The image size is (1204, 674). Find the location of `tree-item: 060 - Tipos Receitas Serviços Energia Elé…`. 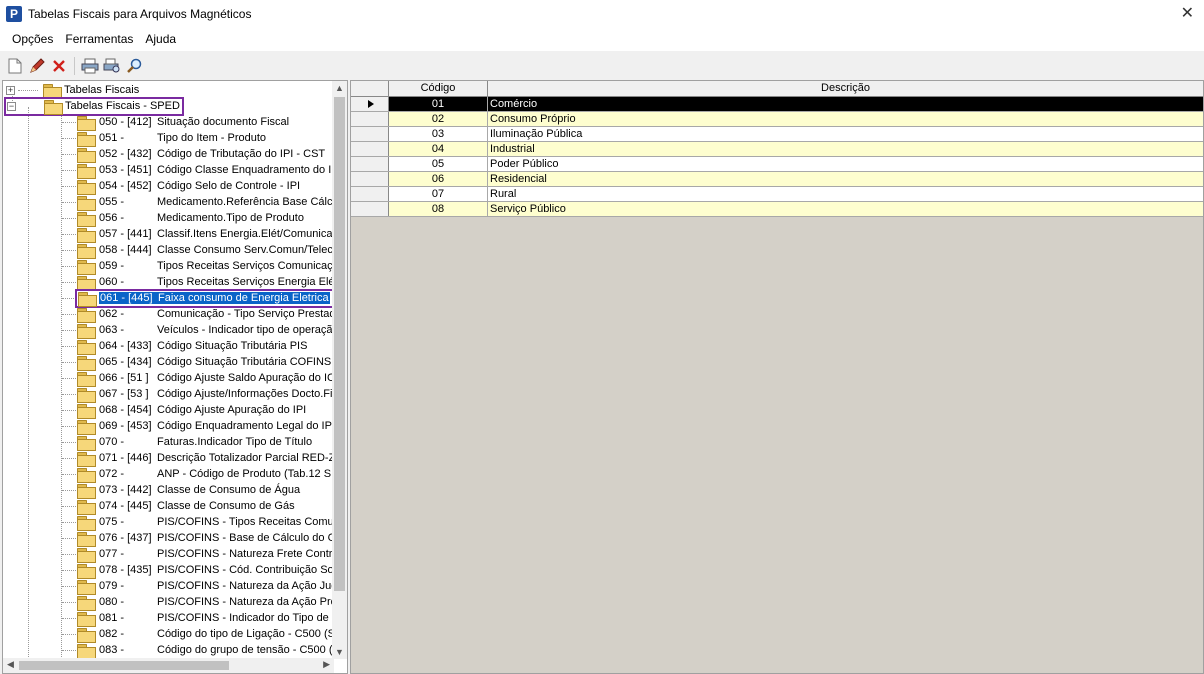

tree-item: 060 - Tipos Receitas Serviços Energia Elé… is located at coordinates (208, 282).